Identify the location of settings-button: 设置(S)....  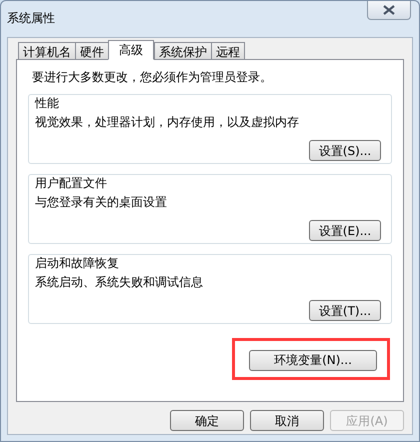
(345, 150).